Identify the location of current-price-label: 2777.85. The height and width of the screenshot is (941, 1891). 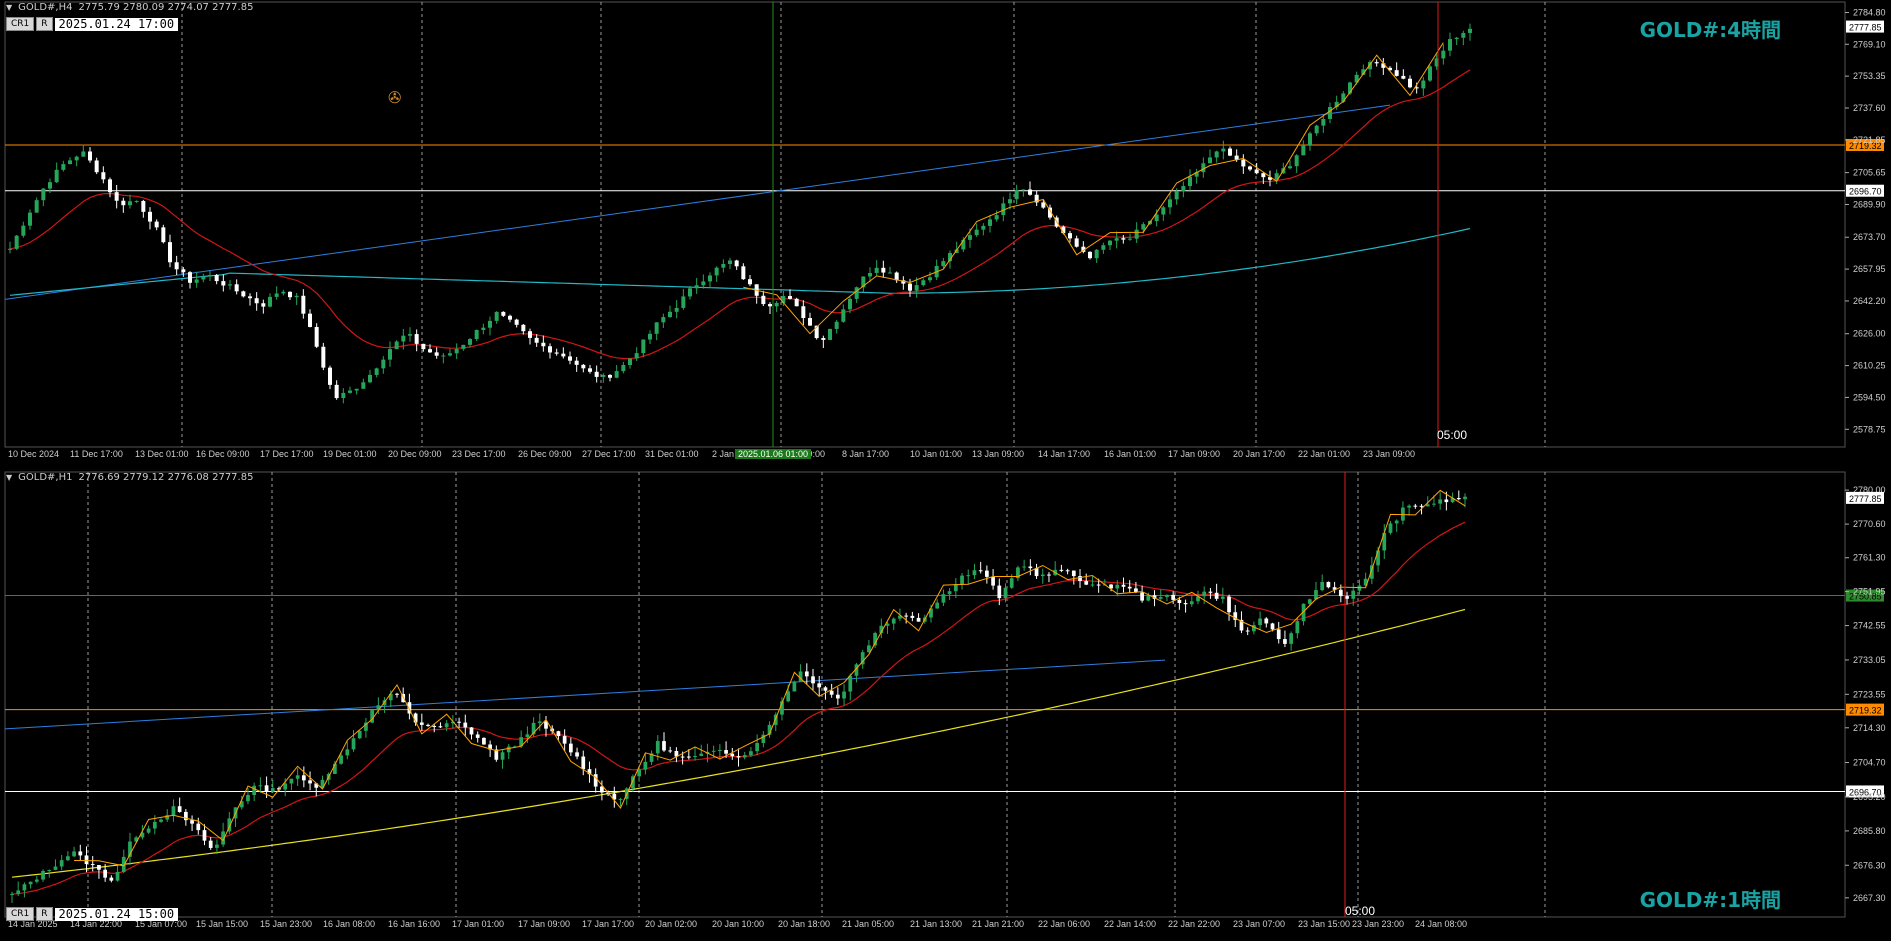
(1865, 28).